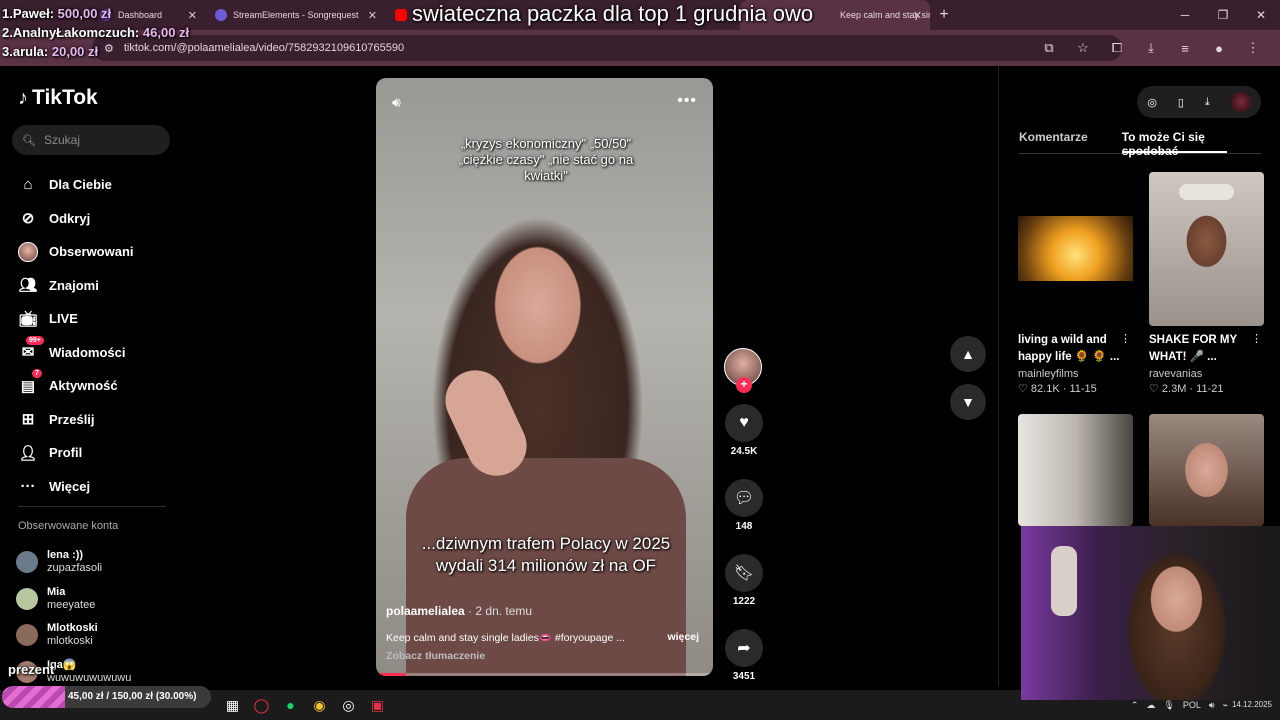 The image size is (1280, 720). What do you see at coordinates (1219, 48) in the screenshot?
I see `profile-icon: ●` at bounding box center [1219, 48].